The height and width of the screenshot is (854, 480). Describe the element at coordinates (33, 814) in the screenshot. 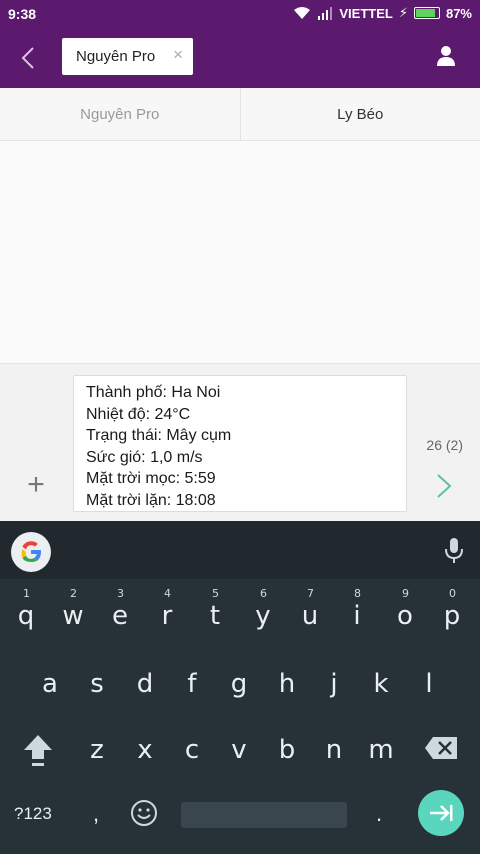

I see `symbols-key: ?123` at that location.